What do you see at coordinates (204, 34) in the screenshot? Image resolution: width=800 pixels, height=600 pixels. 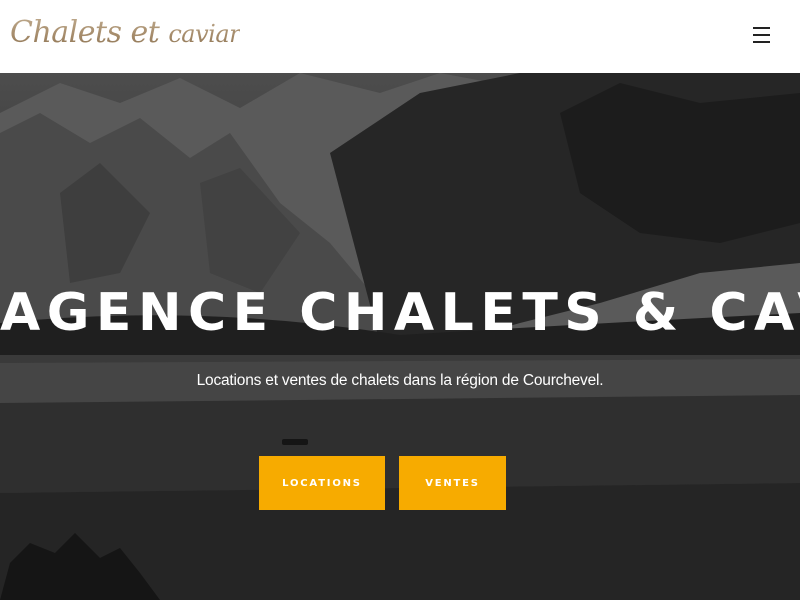 I see `logo-small-text: caviar` at bounding box center [204, 34].